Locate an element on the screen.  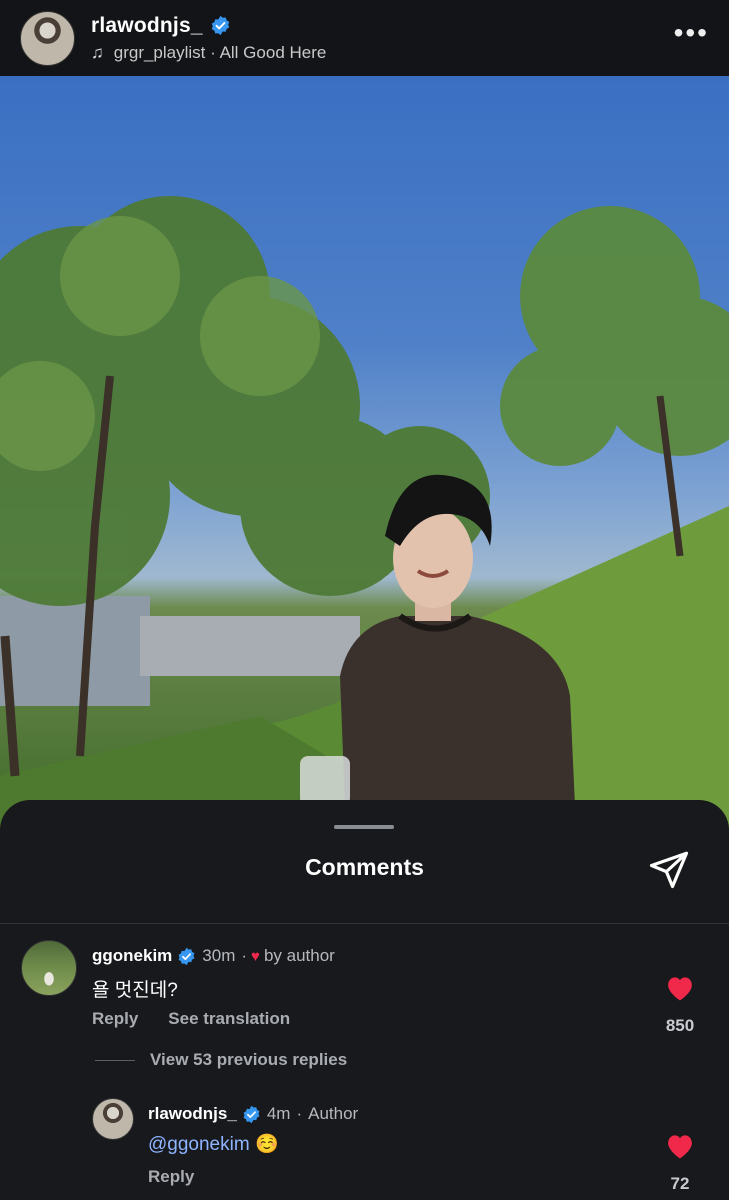
drag-handle is located at coordinates (364, 827).